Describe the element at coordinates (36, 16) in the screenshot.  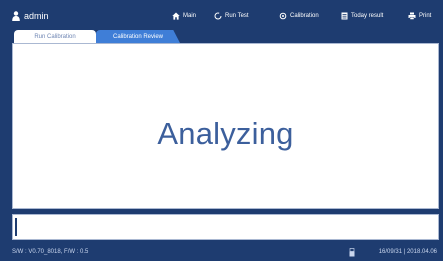
I see `user-name: admin` at that location.